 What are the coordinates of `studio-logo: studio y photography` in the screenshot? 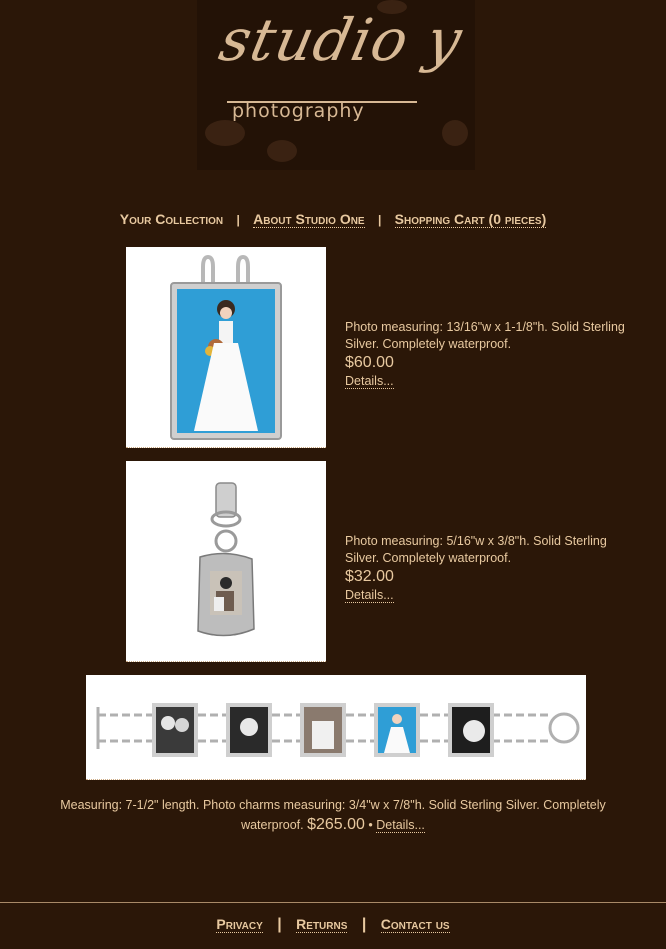 It's located at (336, 85).